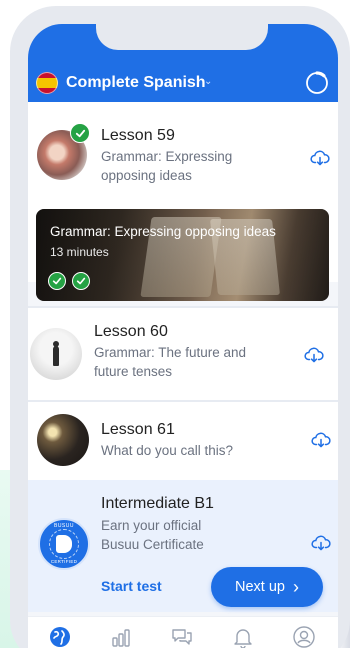 Image resolution: width=350 pixels, height=648 pixels. Describe the element at coordinates (295, 587) in the screenshot. I see `chevron-right-icon: ›` at that location.